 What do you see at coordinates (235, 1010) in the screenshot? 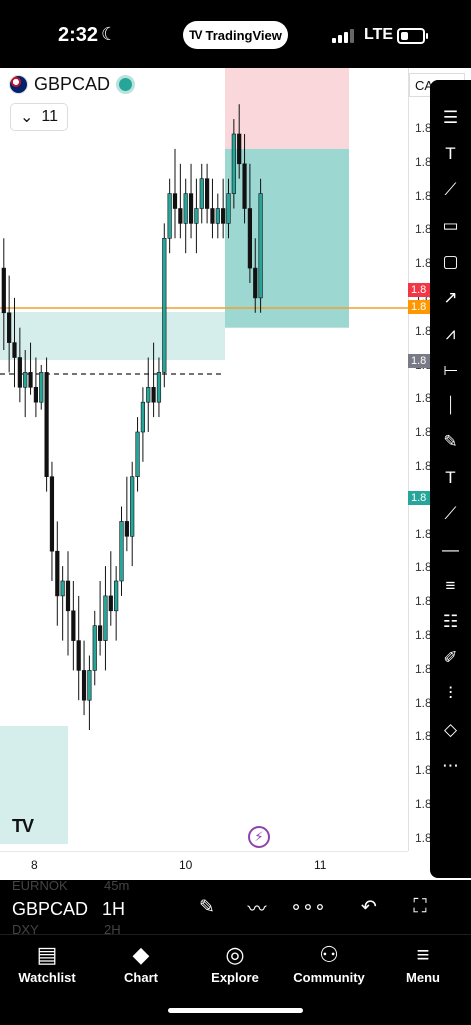
I see `home-indicator` at bounding box center [235, 1010].